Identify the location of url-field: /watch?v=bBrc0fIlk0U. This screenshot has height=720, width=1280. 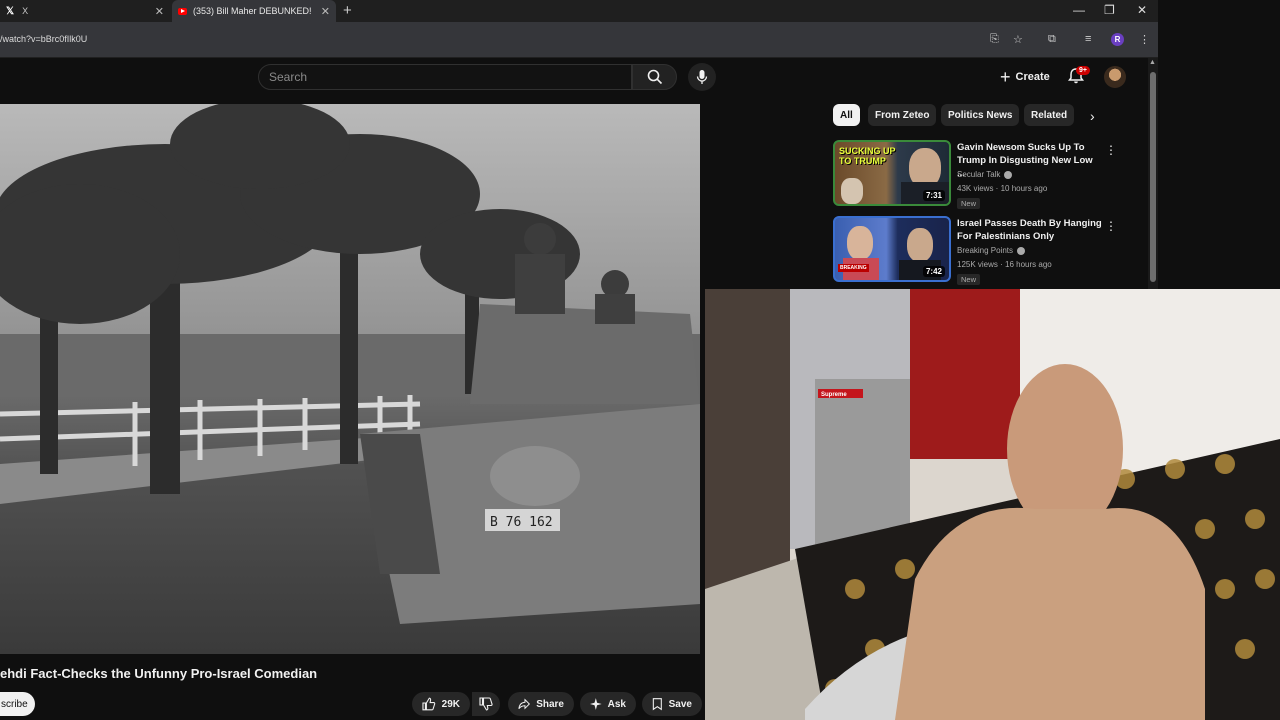
(43, 39).